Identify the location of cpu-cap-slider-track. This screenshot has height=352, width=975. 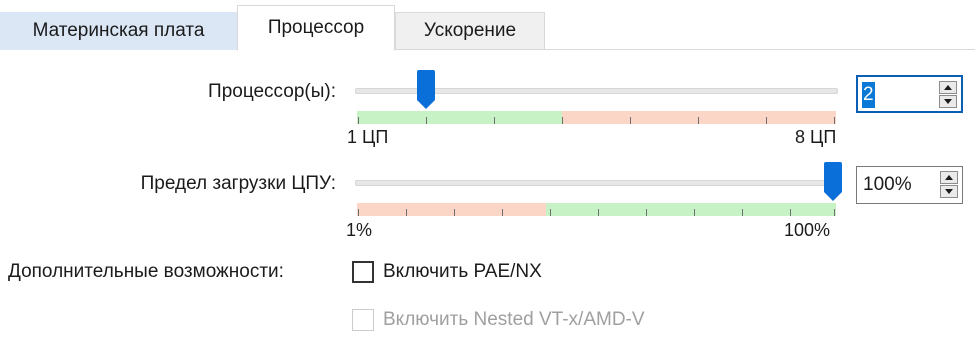
(596, 183).